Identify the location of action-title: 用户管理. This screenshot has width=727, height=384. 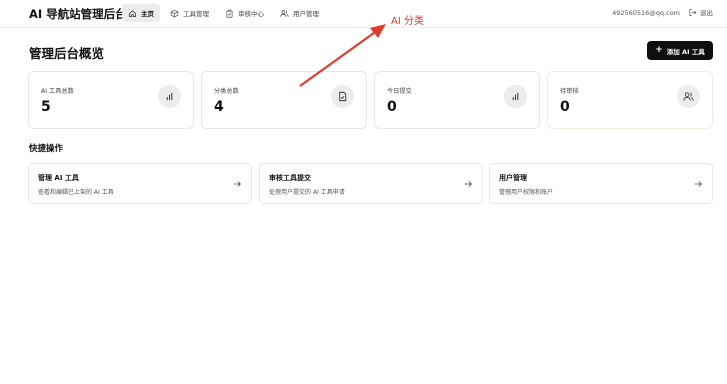
(513, 178).